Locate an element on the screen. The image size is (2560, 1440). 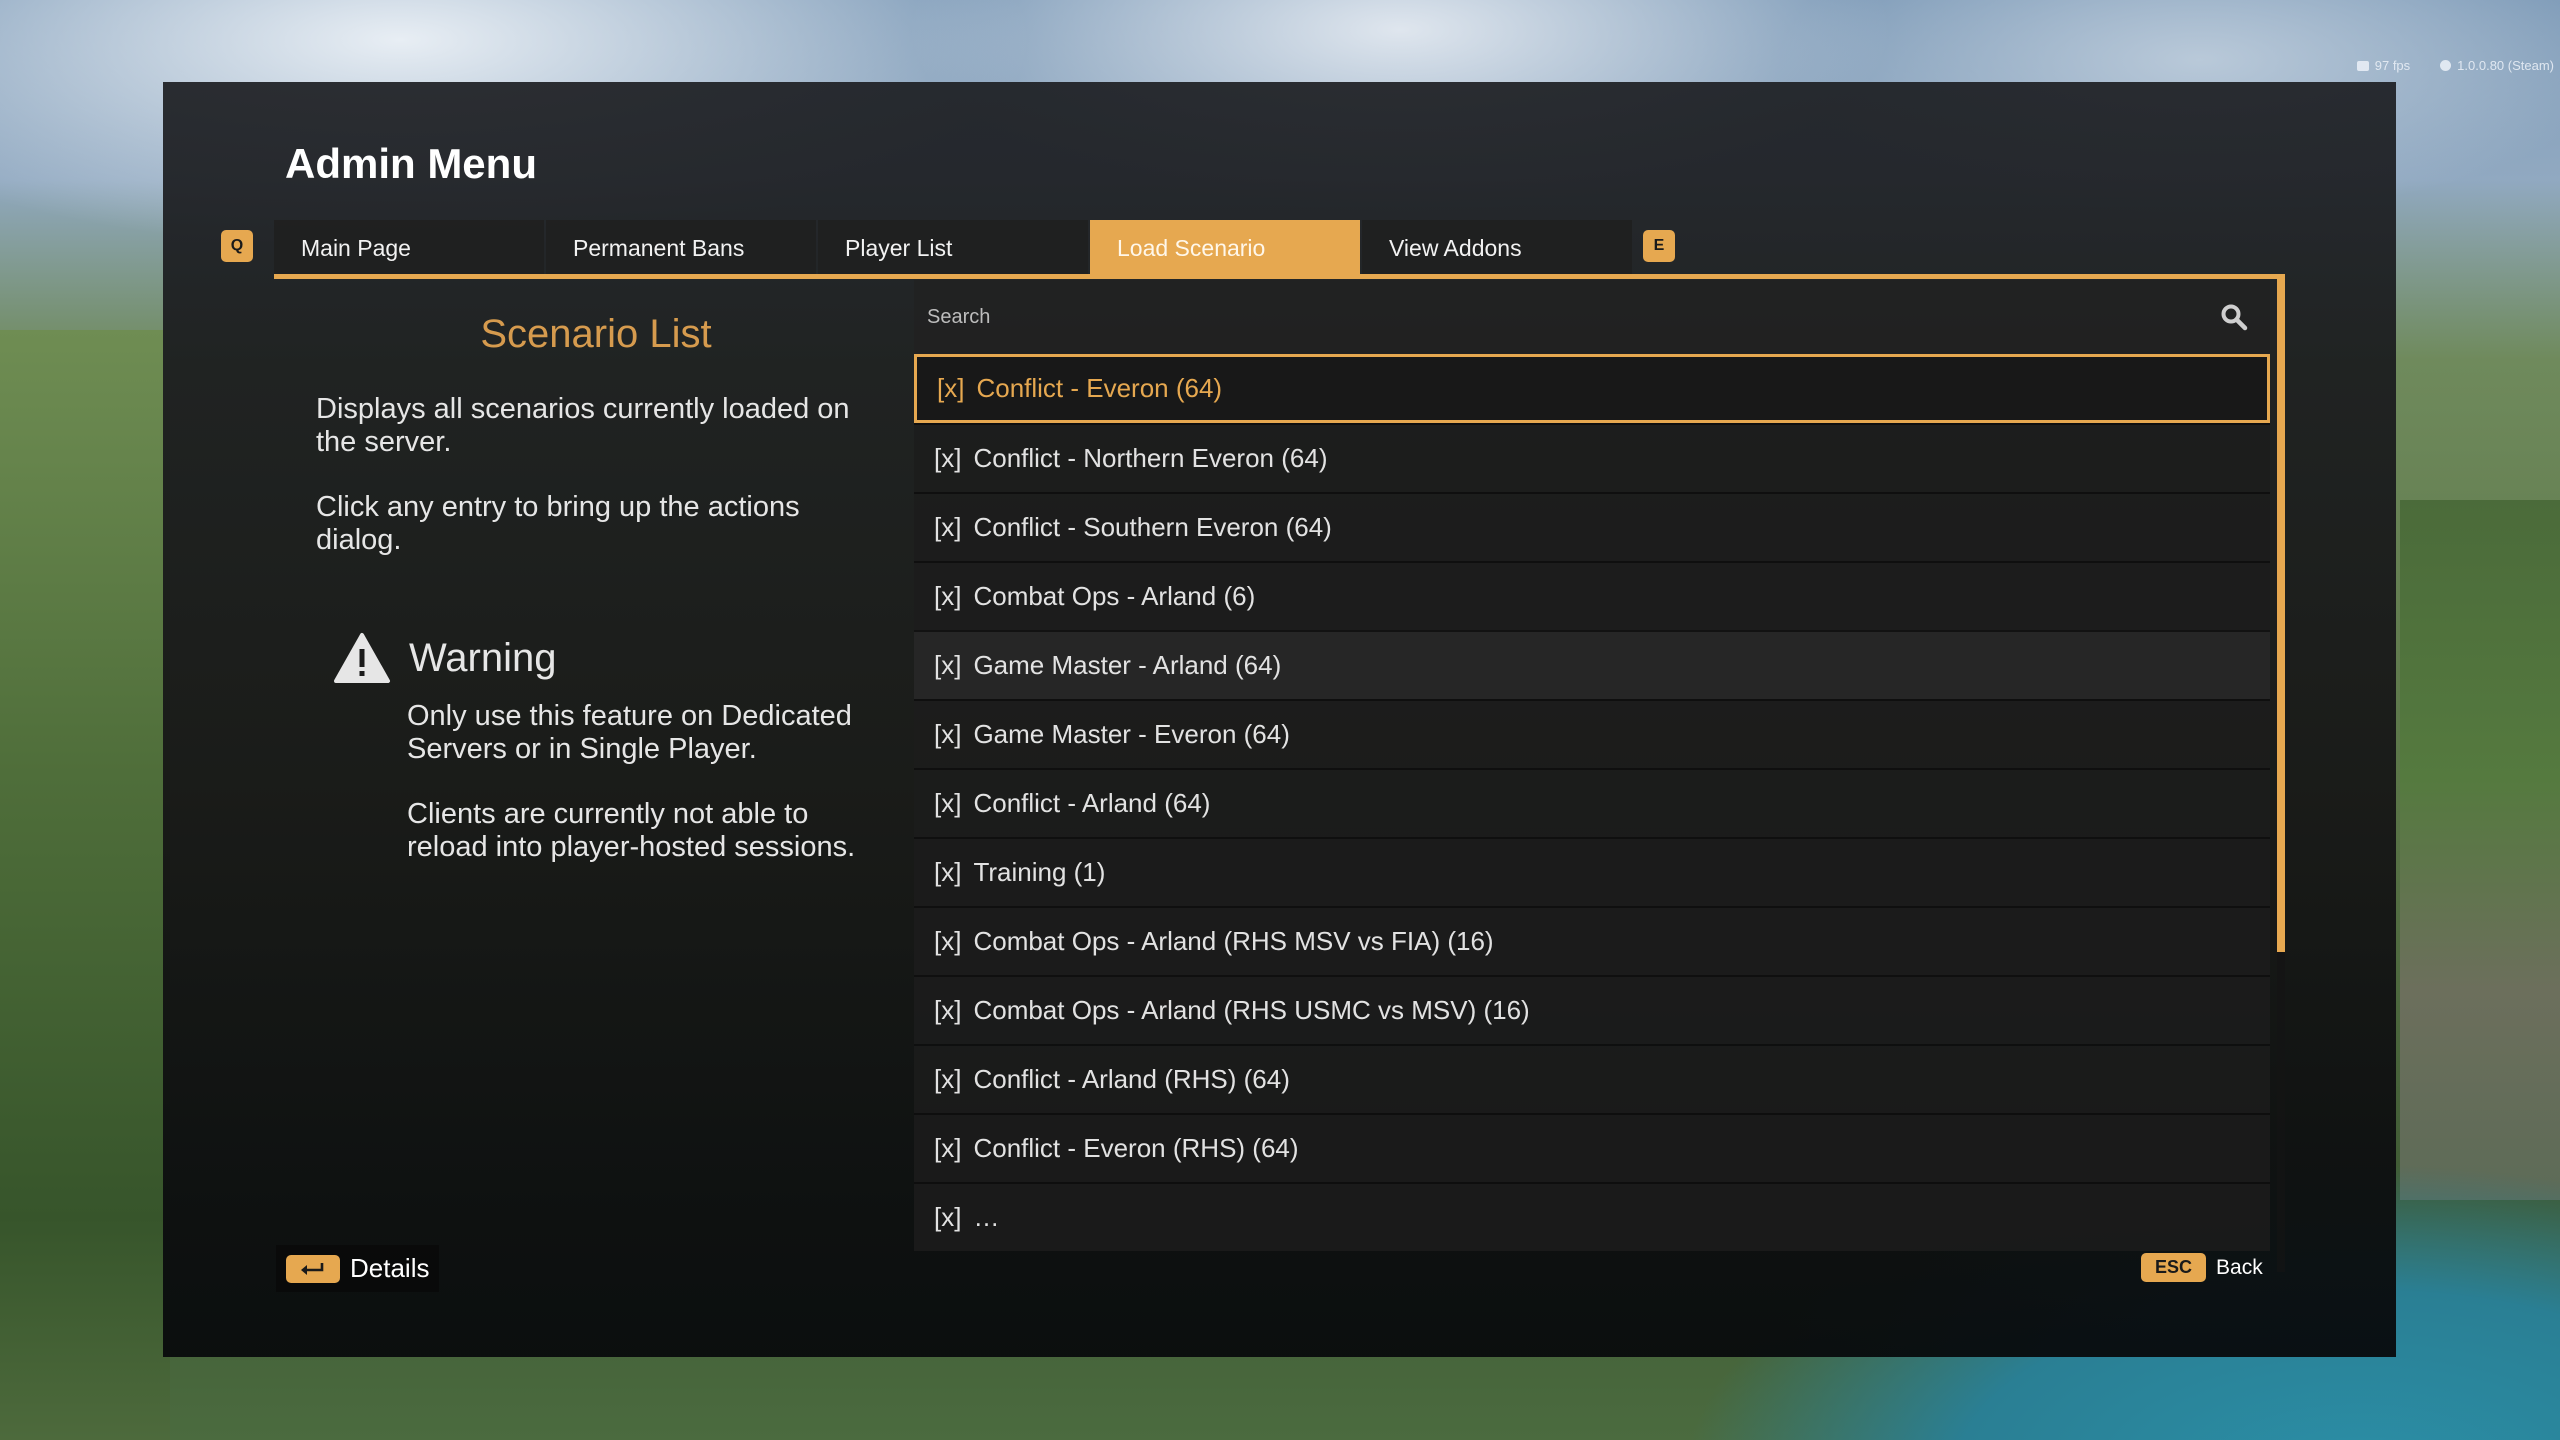
scenario-list-item: [x] Conflict - Southern Everon (64) is located at coordinates (1592, 526).